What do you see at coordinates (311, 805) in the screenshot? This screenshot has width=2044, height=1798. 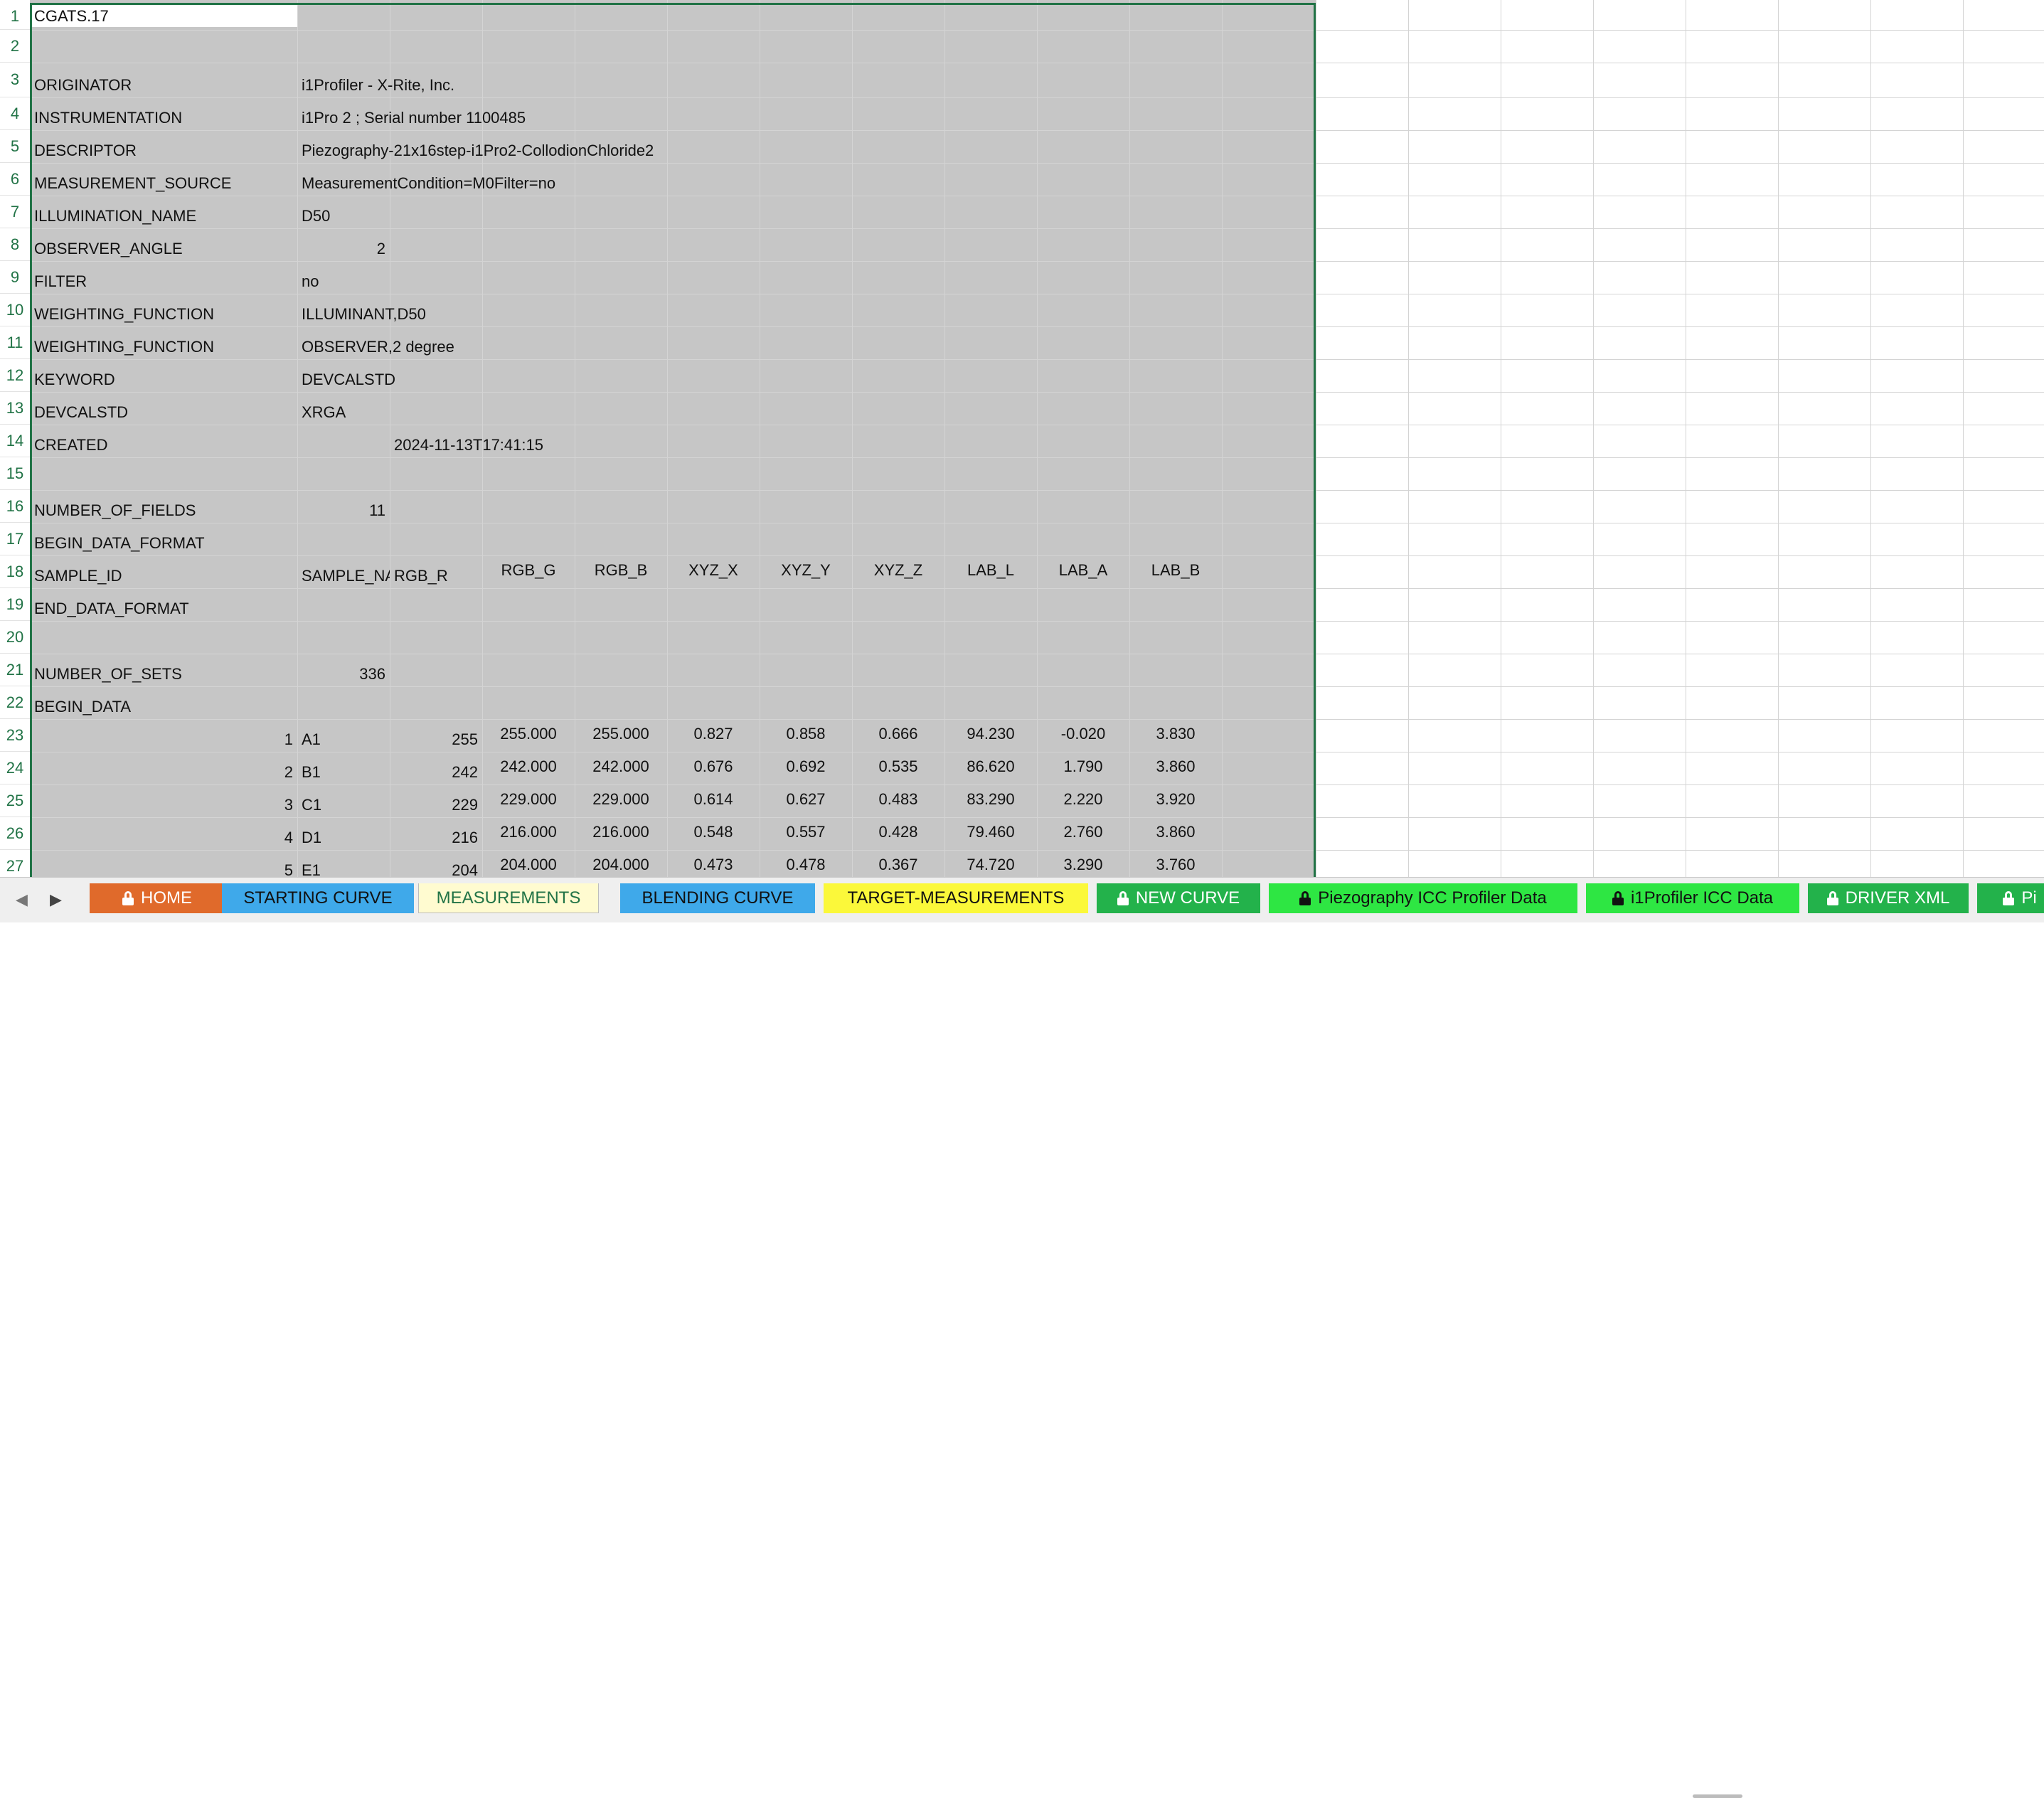 I see `cell-25-1: C1` at bounding box center [311, 805].